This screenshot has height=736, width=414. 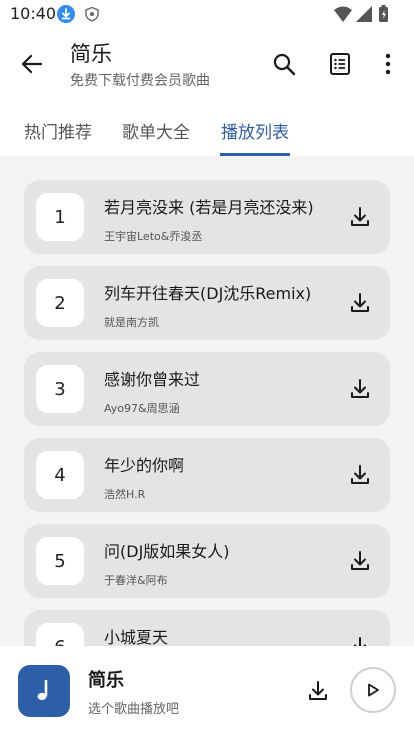 What do you see at coordinates (207, 691) in the screenshot?
I see `mini-player: 简乐 选个歌曲播放吧` at bounding box center [207, 691].